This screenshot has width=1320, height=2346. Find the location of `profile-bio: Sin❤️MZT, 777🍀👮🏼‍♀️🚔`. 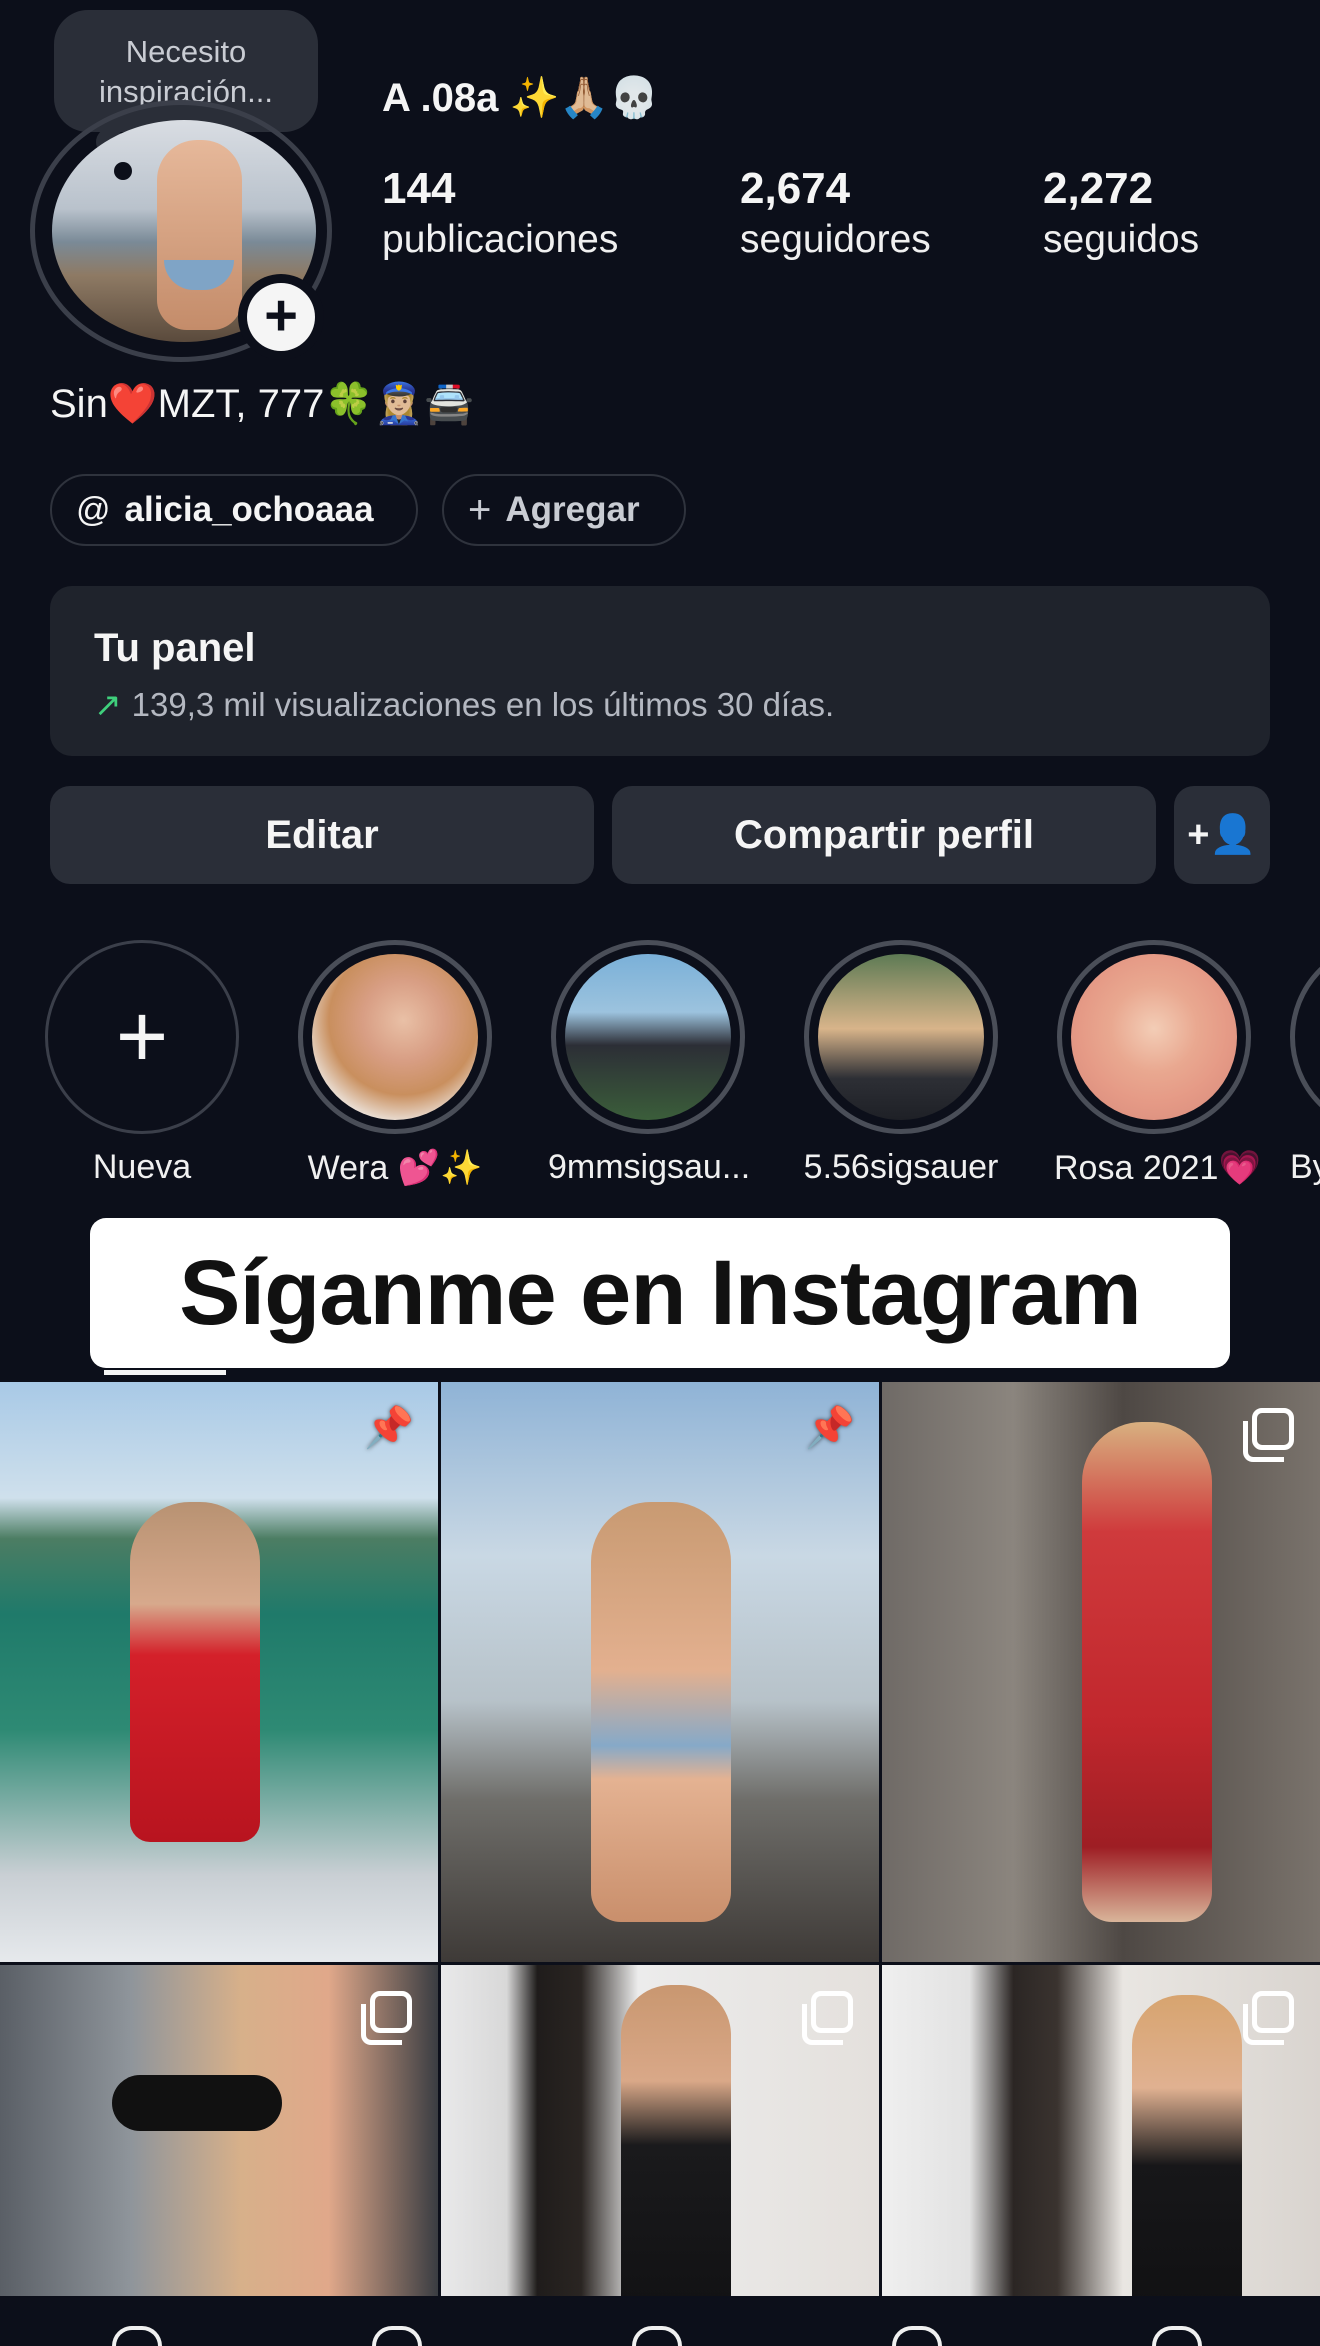

profile-bio: Sin❤️MZT, 777🍀👮🏼‍♀️🚔 is located at coordinates (262, 404).